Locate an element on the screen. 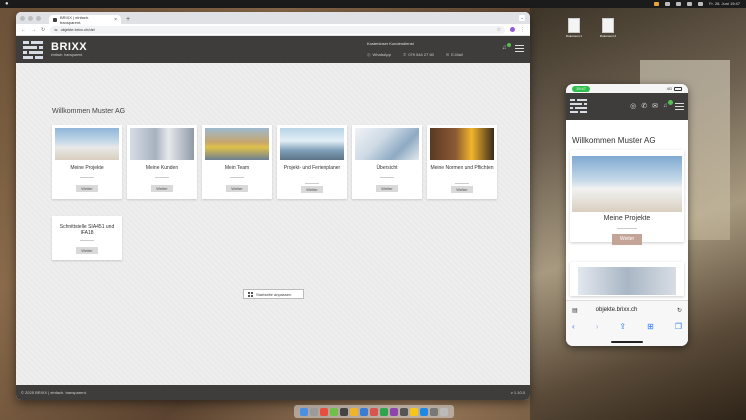  forward-arrow-icon: › is located at coordinates (597, 326).